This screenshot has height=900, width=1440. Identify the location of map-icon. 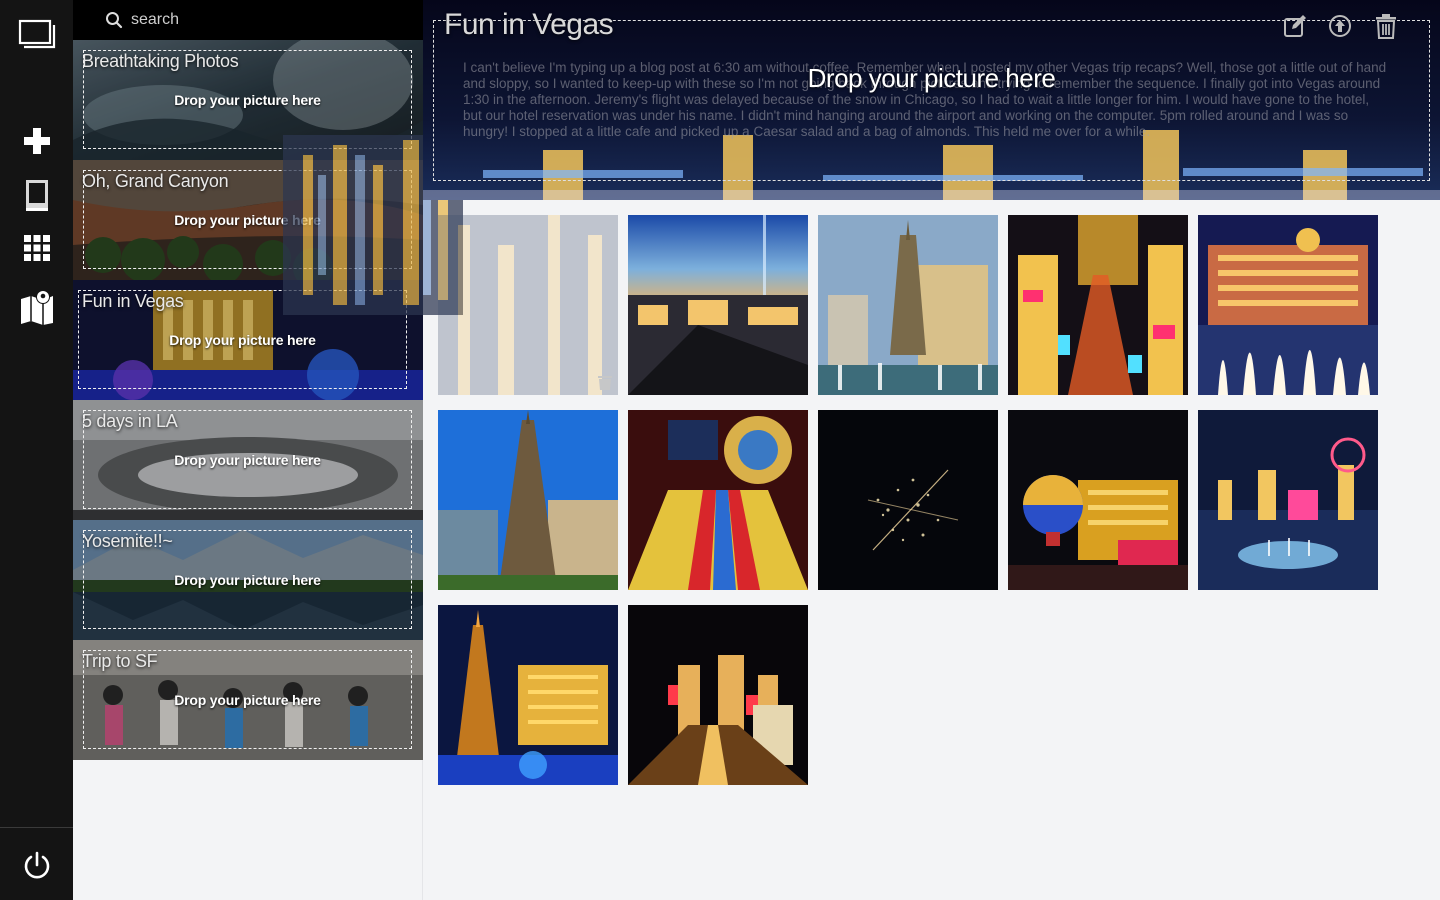
(36, 306).